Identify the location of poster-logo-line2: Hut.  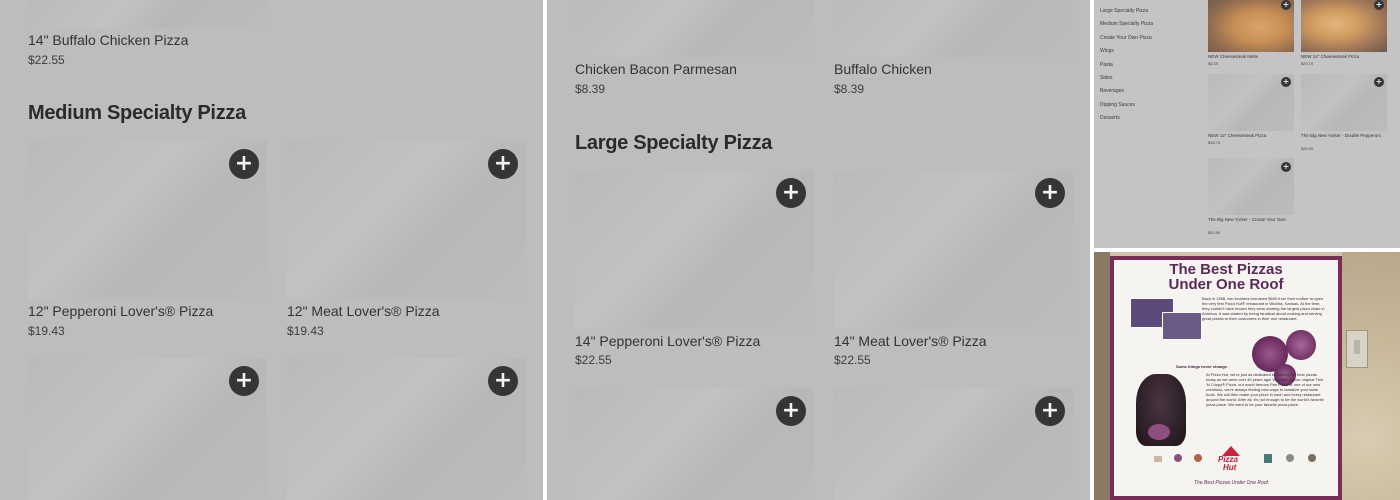
(1230, 467).